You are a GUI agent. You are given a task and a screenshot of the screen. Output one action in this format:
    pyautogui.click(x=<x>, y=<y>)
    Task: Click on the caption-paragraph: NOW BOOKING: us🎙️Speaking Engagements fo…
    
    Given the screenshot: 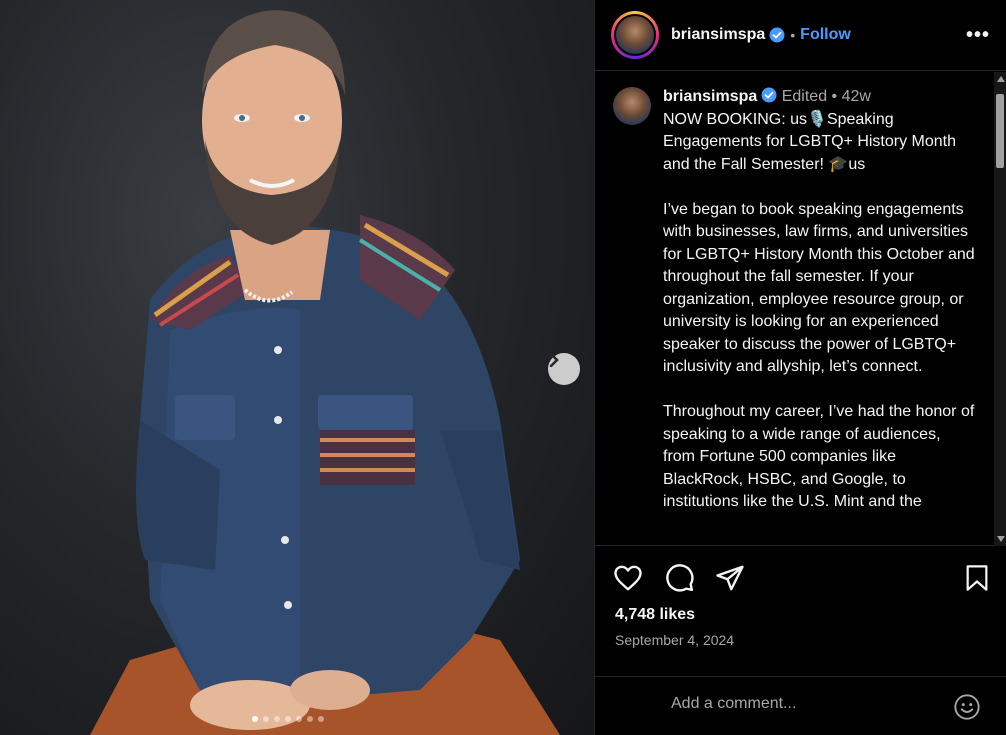 What is the action you would take?
    pyautogui.click(x=812, y=141)
    